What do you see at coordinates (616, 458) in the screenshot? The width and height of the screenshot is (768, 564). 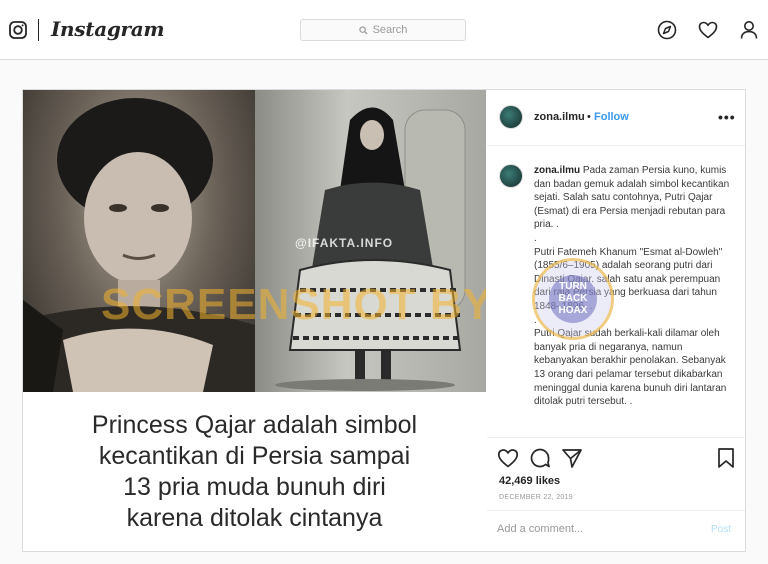 I see `post-actions` at bounding box center [616, 458].